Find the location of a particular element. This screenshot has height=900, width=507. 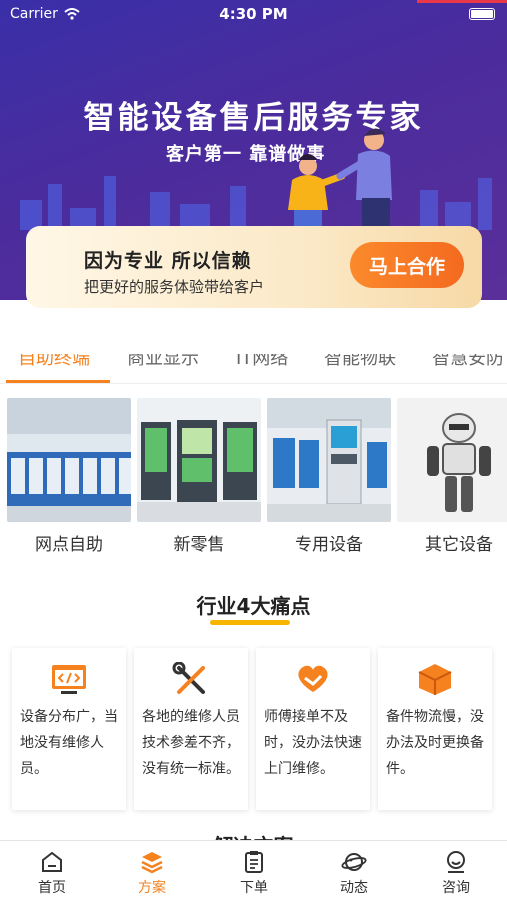

pain-point-text: 设备分布广，当地没有维修人员。 is located at coordinates (69, 743).